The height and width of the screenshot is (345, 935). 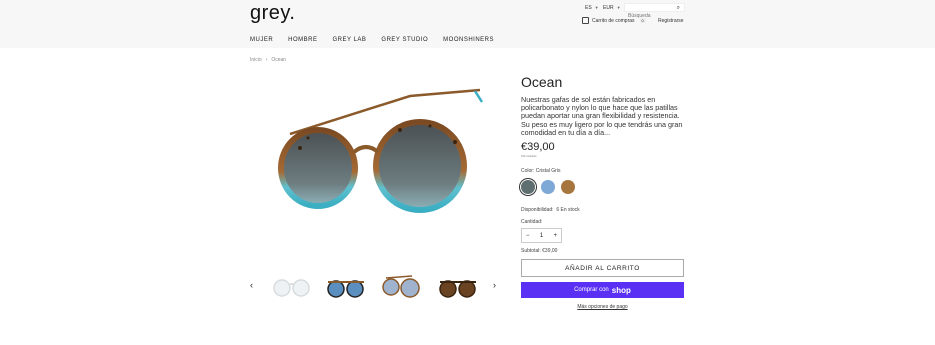 I want to click on availability: Disponibilidad: 6 En stock, so click(x=550, y=210).